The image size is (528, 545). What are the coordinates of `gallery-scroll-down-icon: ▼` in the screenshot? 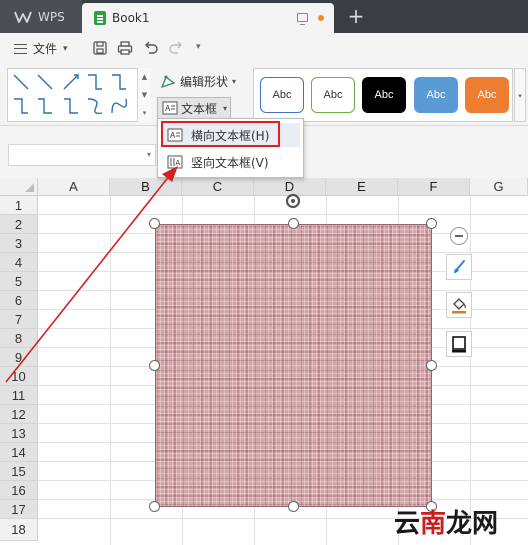 It's located at (144, 95).